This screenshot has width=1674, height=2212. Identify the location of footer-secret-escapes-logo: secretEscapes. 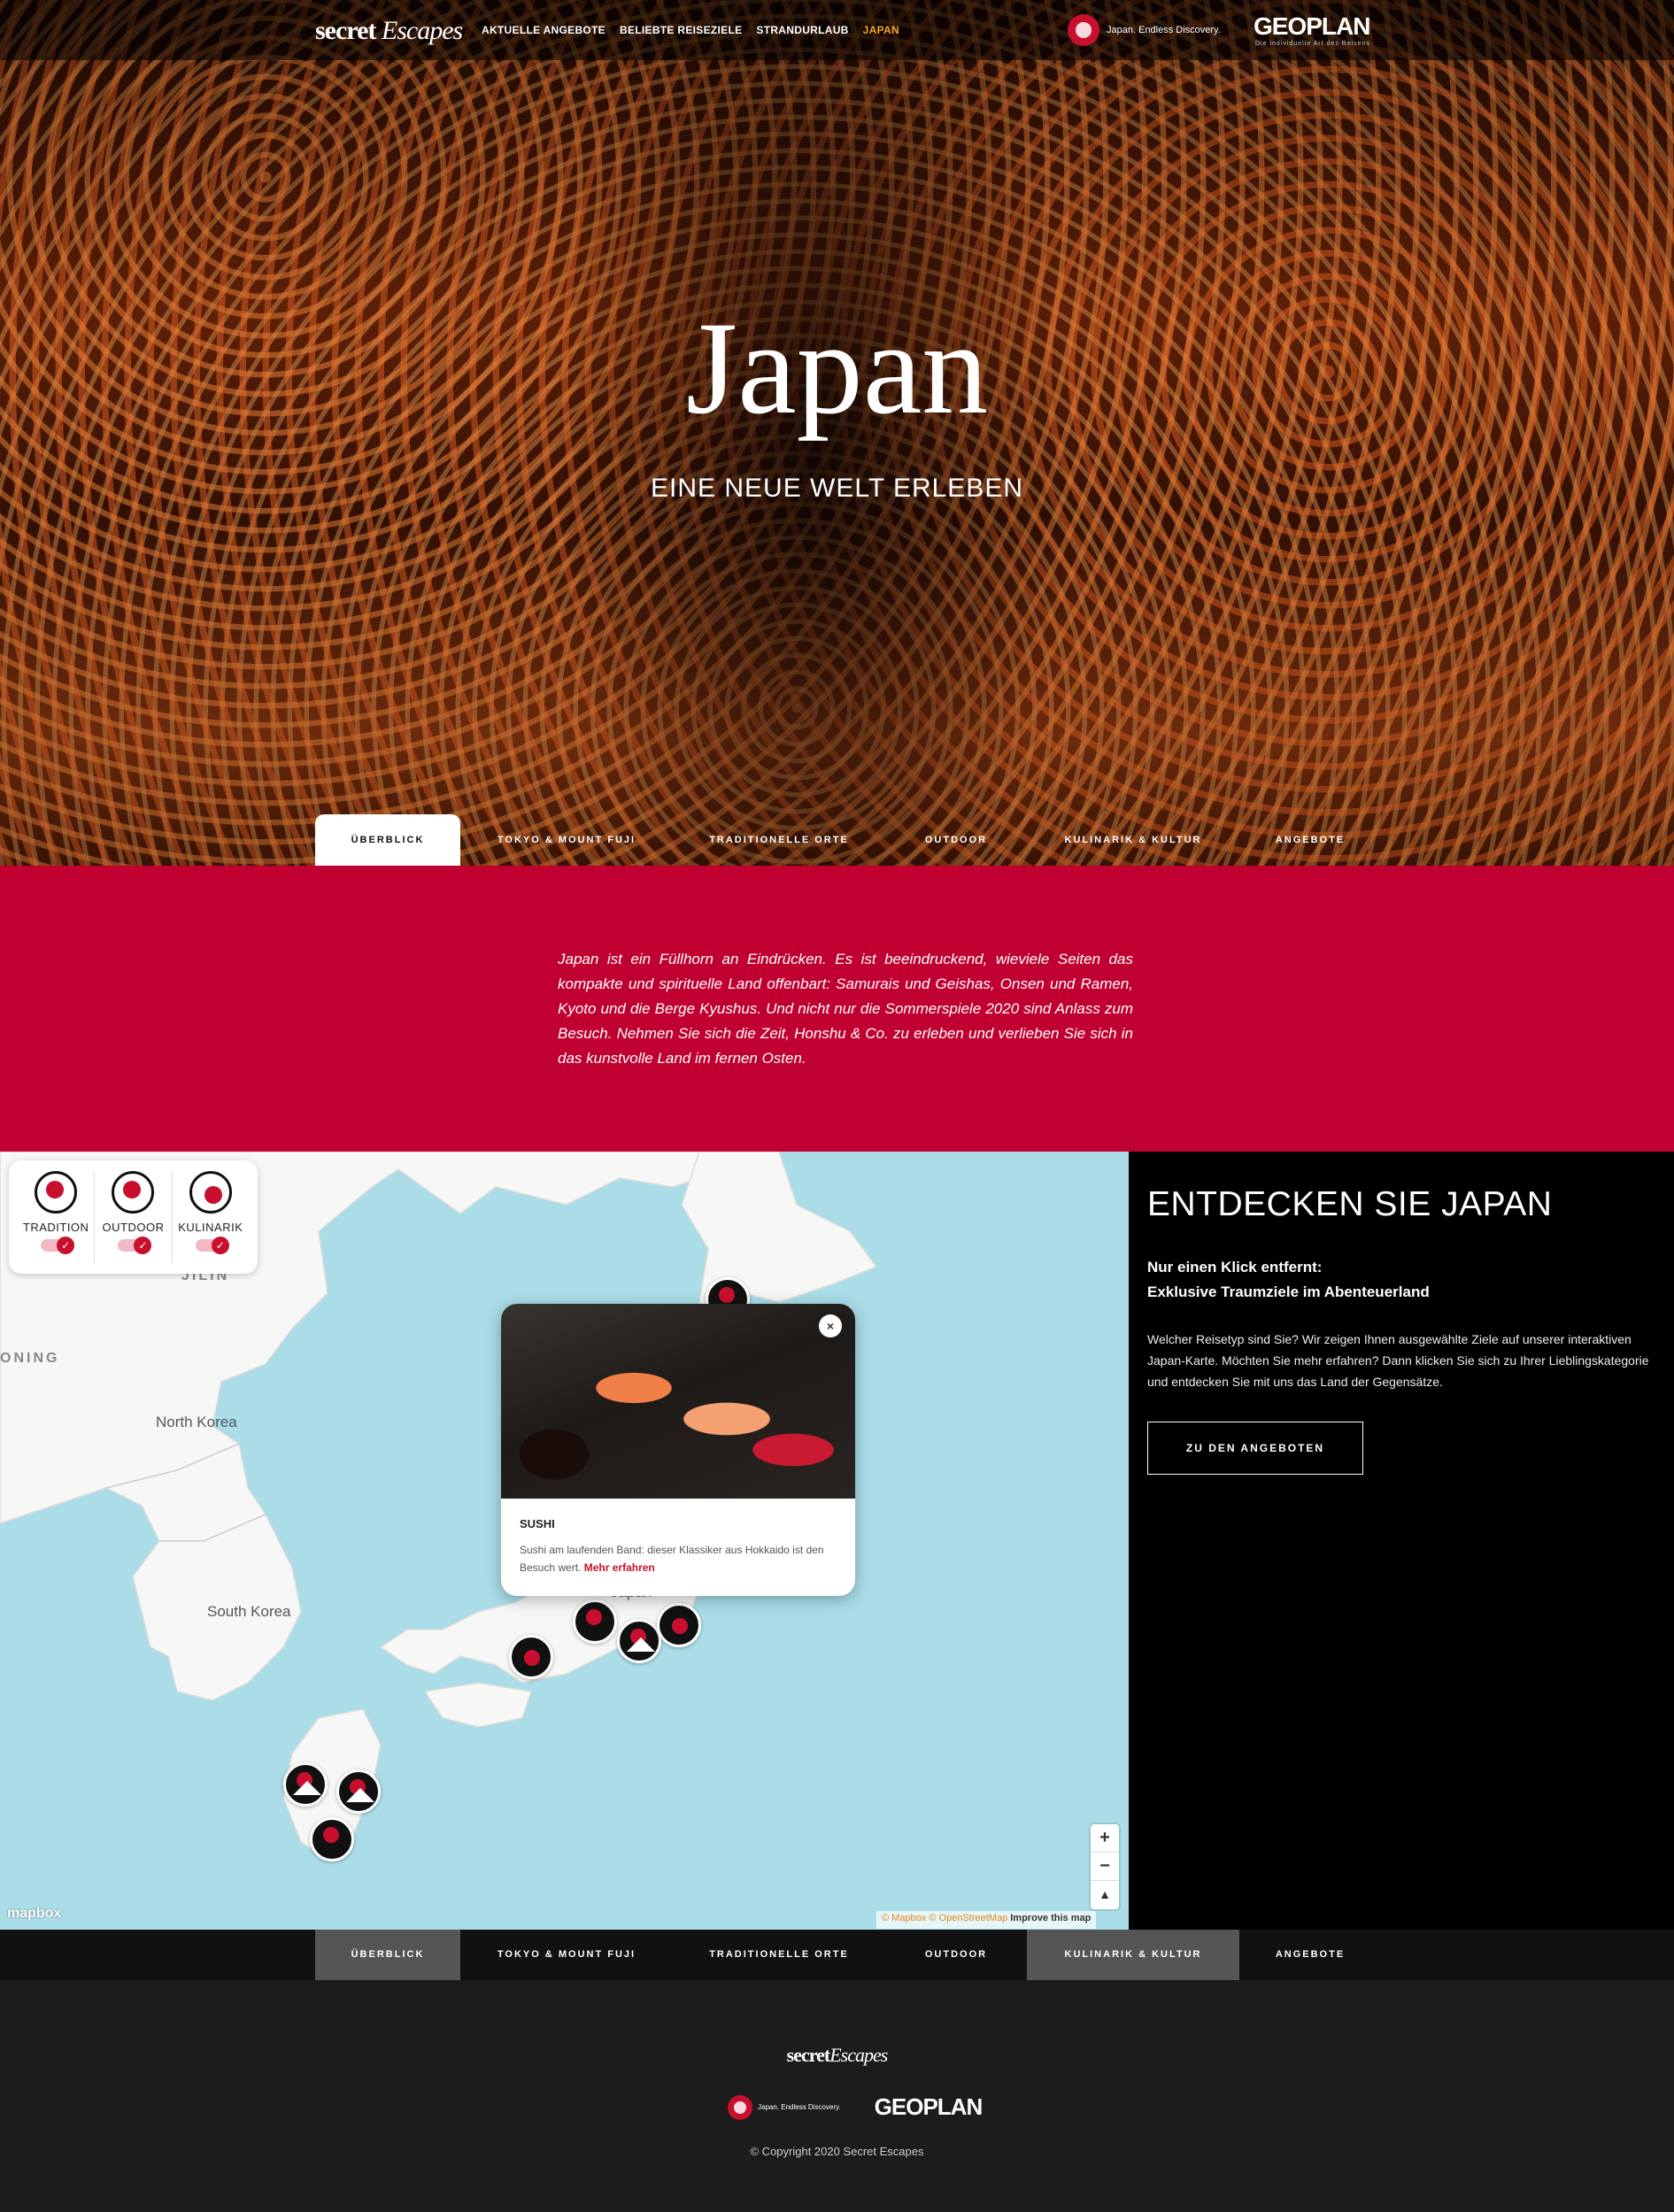
(837, 2055).